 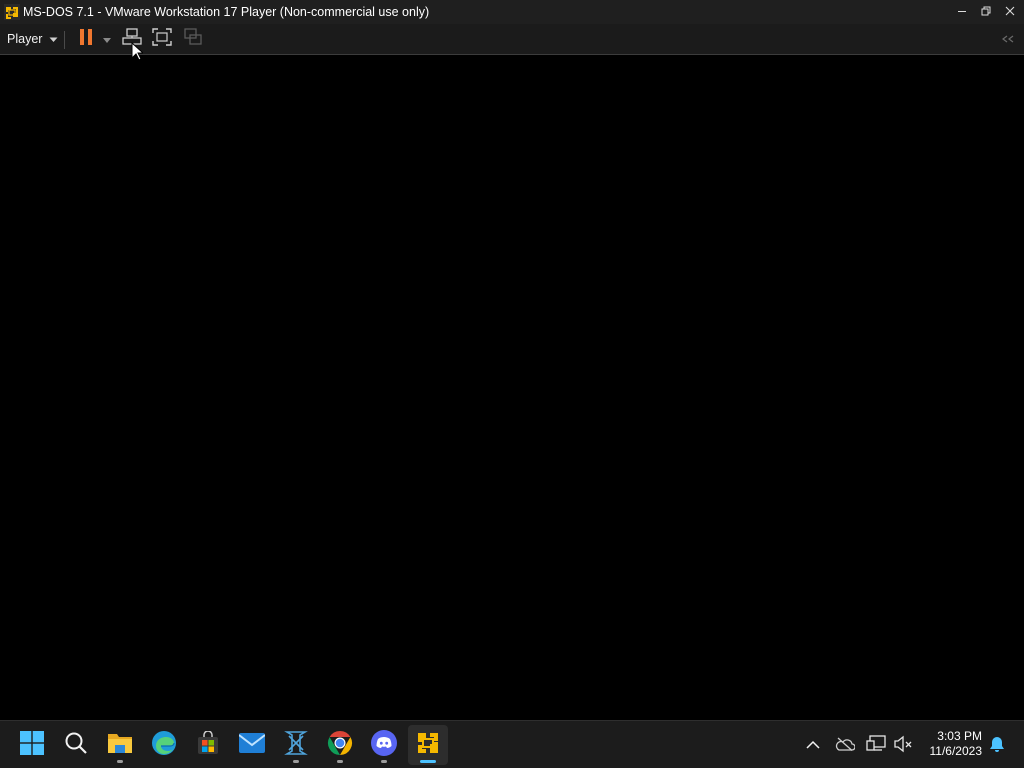 I want to click on taskbar-file-explorer, so click(x=120, y=745).